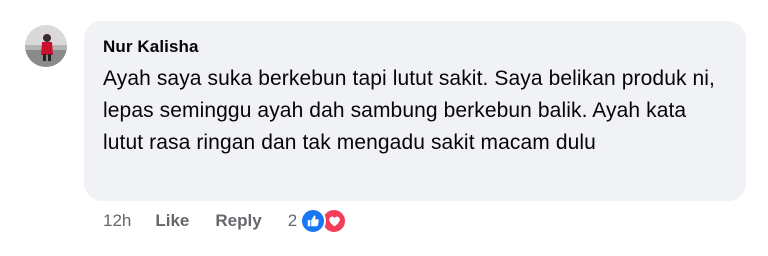  I want to click on reaction-summary: 2, so click(317, 221).